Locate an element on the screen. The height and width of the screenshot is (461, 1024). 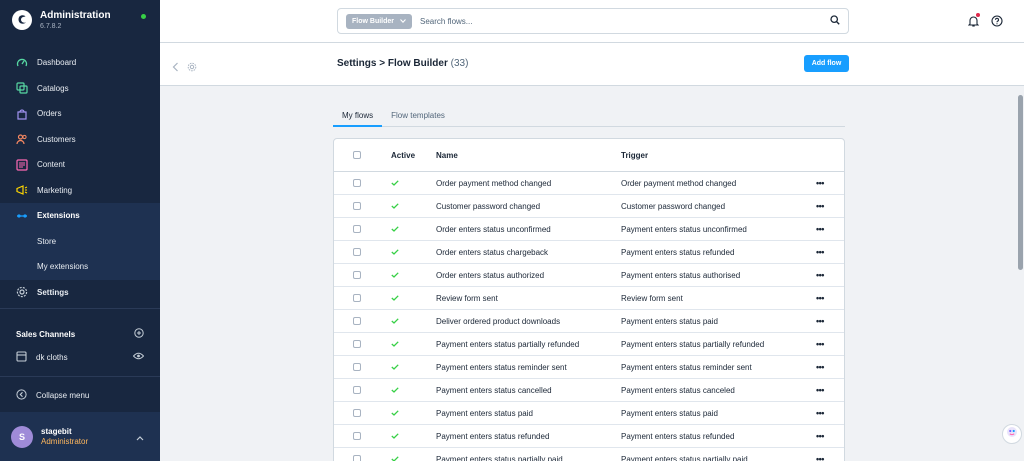
select-all-checkbox is located at coordinates (357, 155).